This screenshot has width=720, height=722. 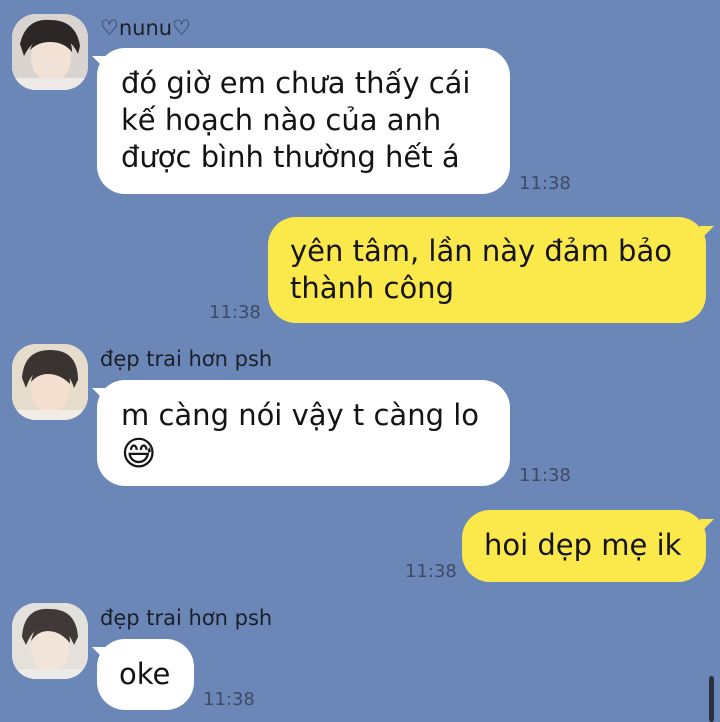 I want to click on message-text-line: yên tâm, lần này đảm bảo, so click(x=481, y=251).